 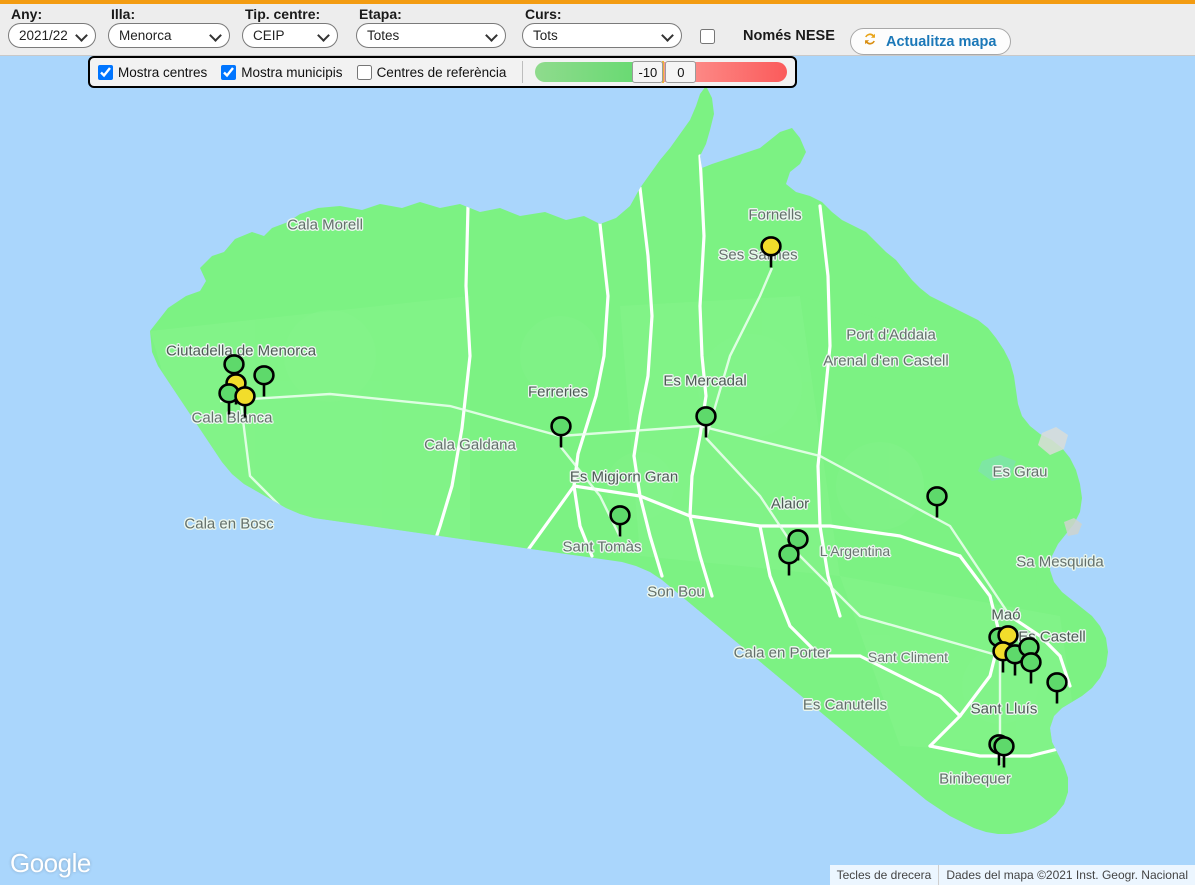 What do you see at coordinates (789, 36) in the screenshot?
I see `nomes-nese-label: Només NESE` at bounding box center [789, 36].